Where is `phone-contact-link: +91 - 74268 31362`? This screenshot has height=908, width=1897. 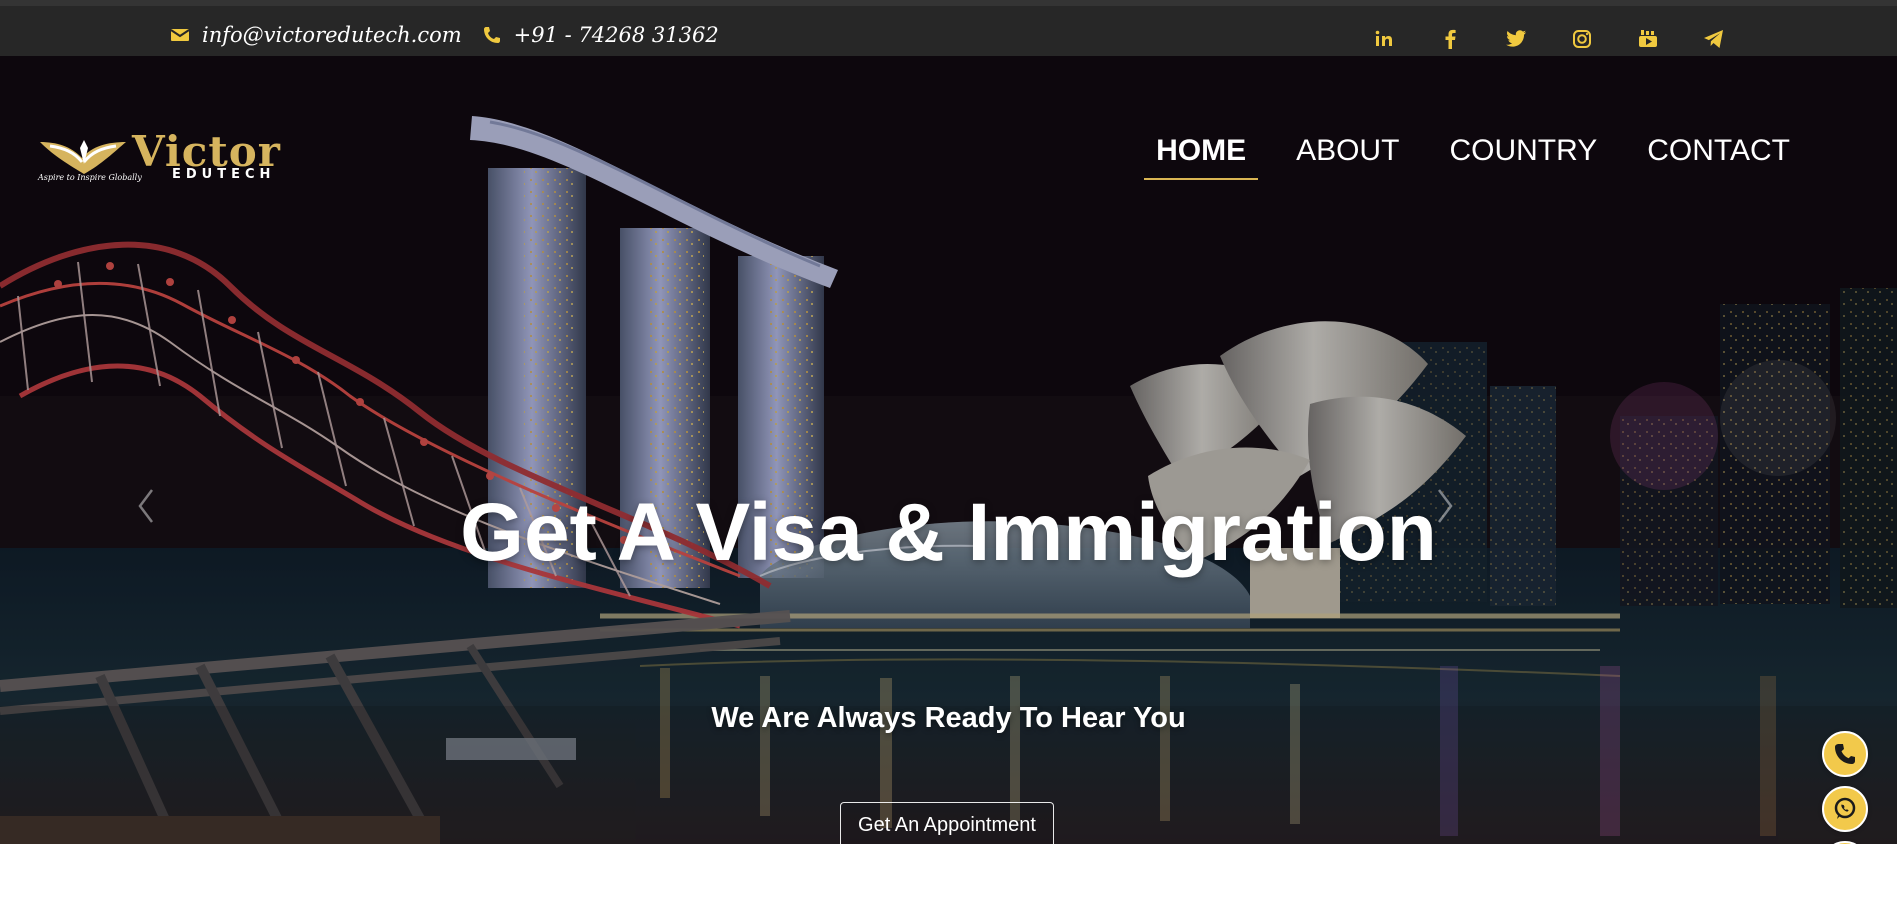 phone-contact-link: +91 - 74268 31362 is located at coordinates (600, 35).